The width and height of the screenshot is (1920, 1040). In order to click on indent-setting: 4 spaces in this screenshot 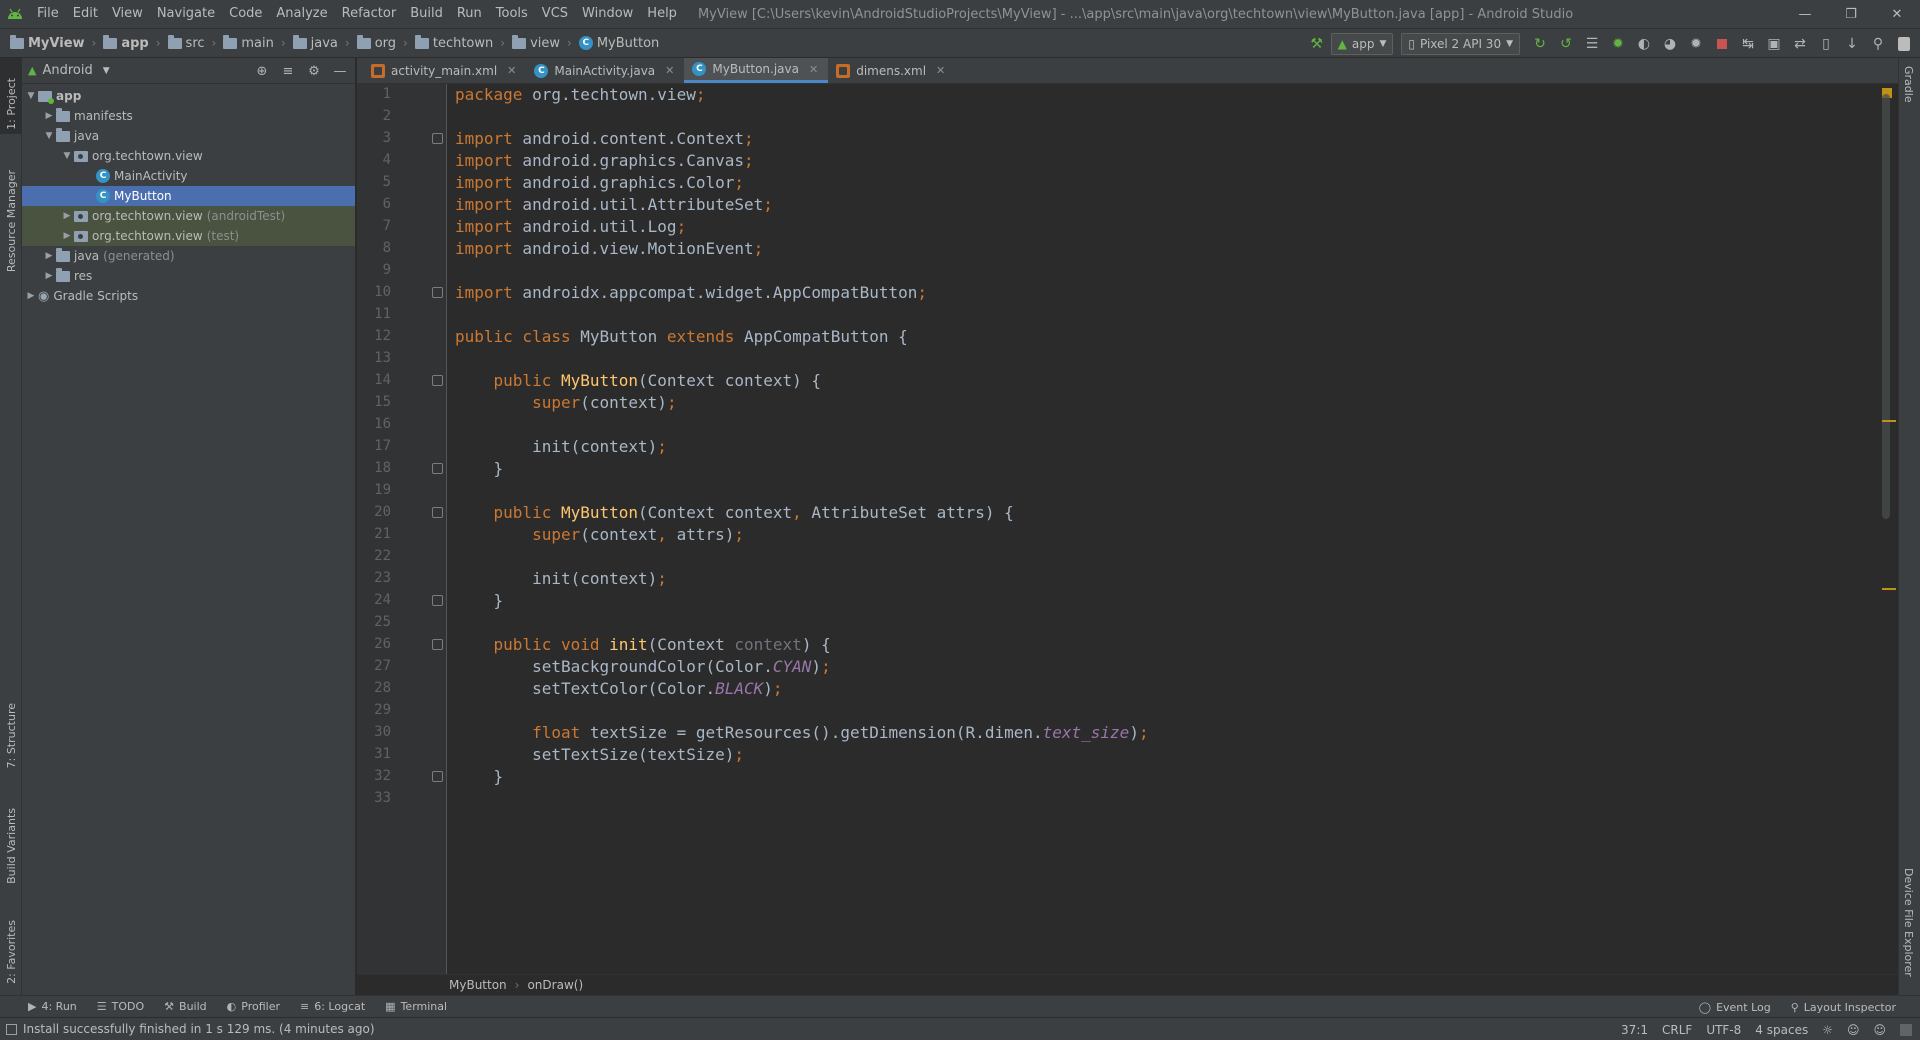, I will do `click(1781, 1030)`.